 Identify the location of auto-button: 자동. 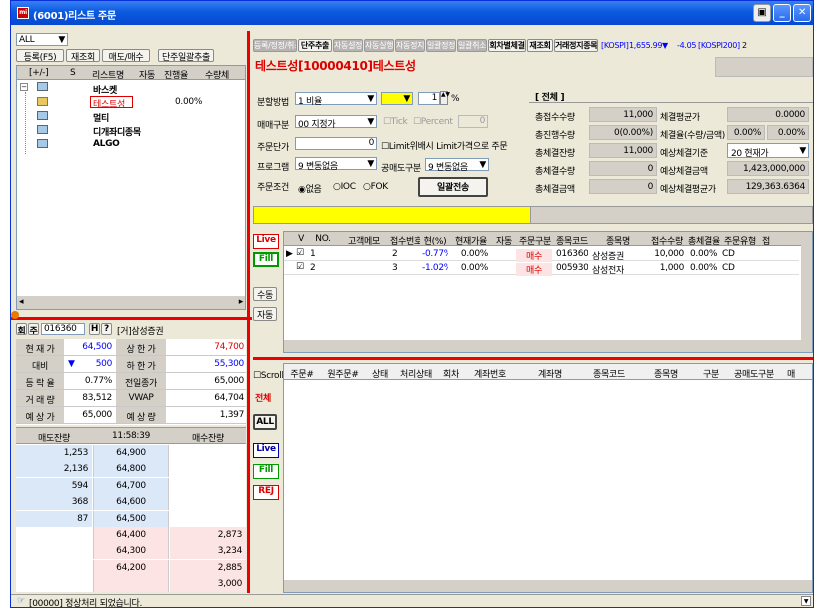
(265, 314).